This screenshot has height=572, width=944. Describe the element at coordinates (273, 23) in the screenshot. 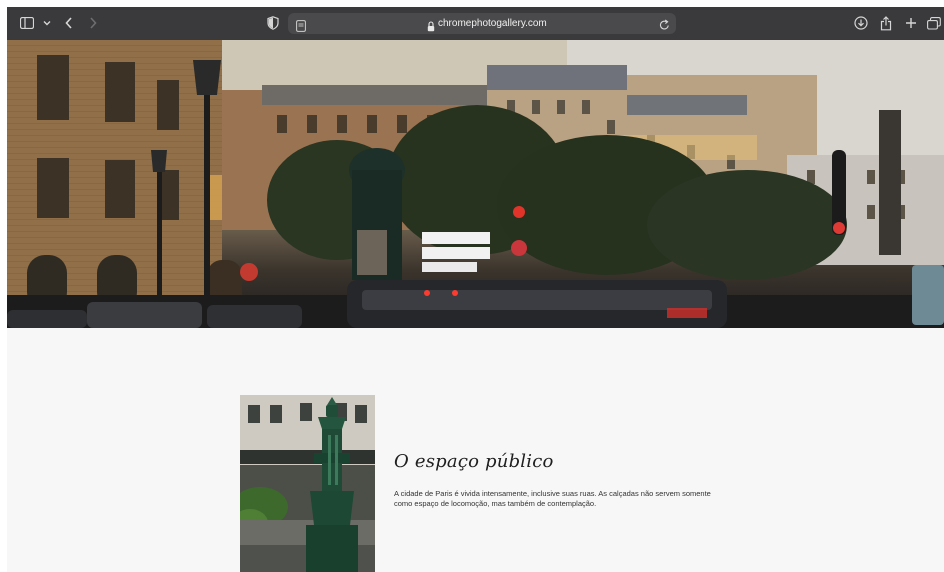

I see `shield-icon` at that location.